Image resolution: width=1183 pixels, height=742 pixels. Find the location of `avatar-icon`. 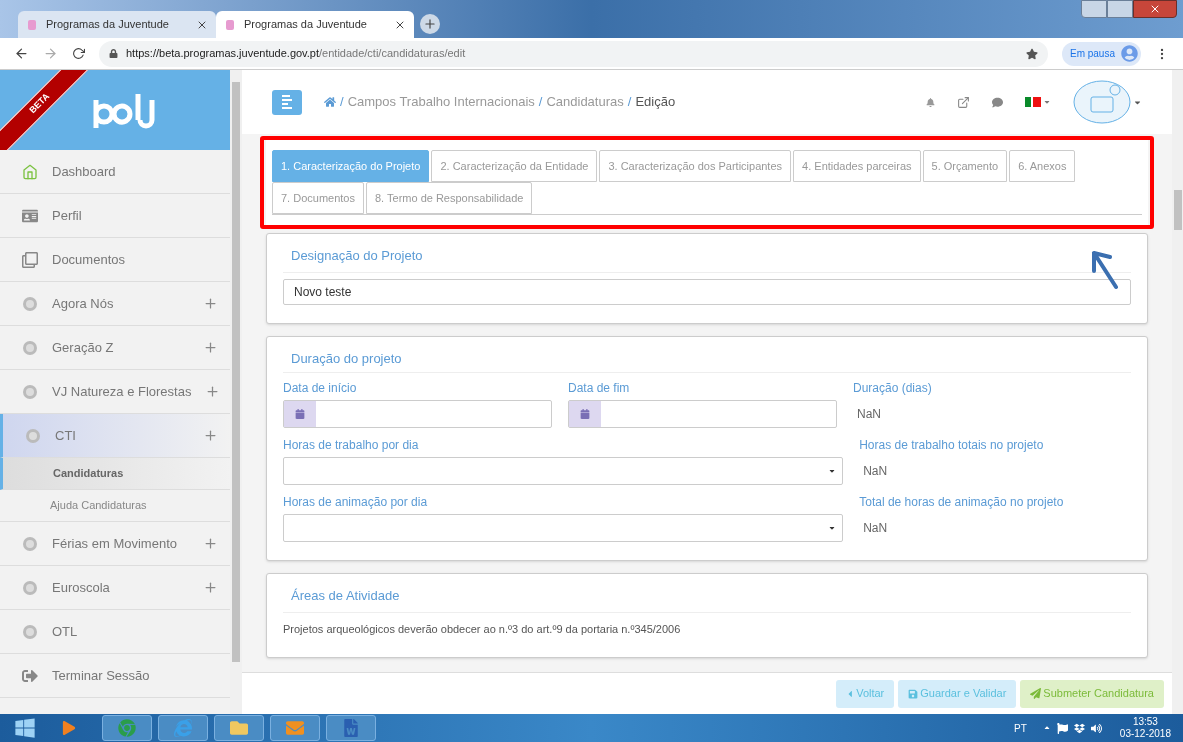

avatar-icon is located at coordinates (1129, 53).